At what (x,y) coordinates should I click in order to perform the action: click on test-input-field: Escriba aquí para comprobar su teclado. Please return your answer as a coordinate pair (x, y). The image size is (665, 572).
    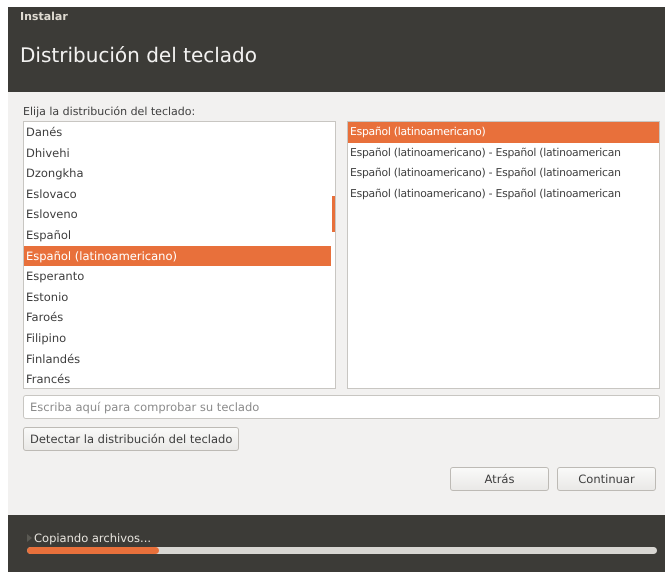
    Looking at the image, I should click on (341, 407).